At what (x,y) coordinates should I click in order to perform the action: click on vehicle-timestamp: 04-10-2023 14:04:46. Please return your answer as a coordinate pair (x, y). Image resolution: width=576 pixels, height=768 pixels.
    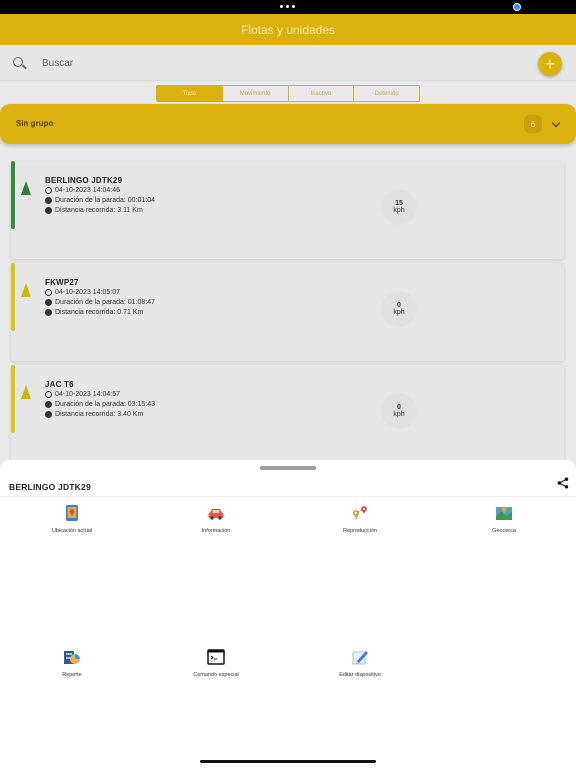
    Looking at the image, I should click on (87, 190).